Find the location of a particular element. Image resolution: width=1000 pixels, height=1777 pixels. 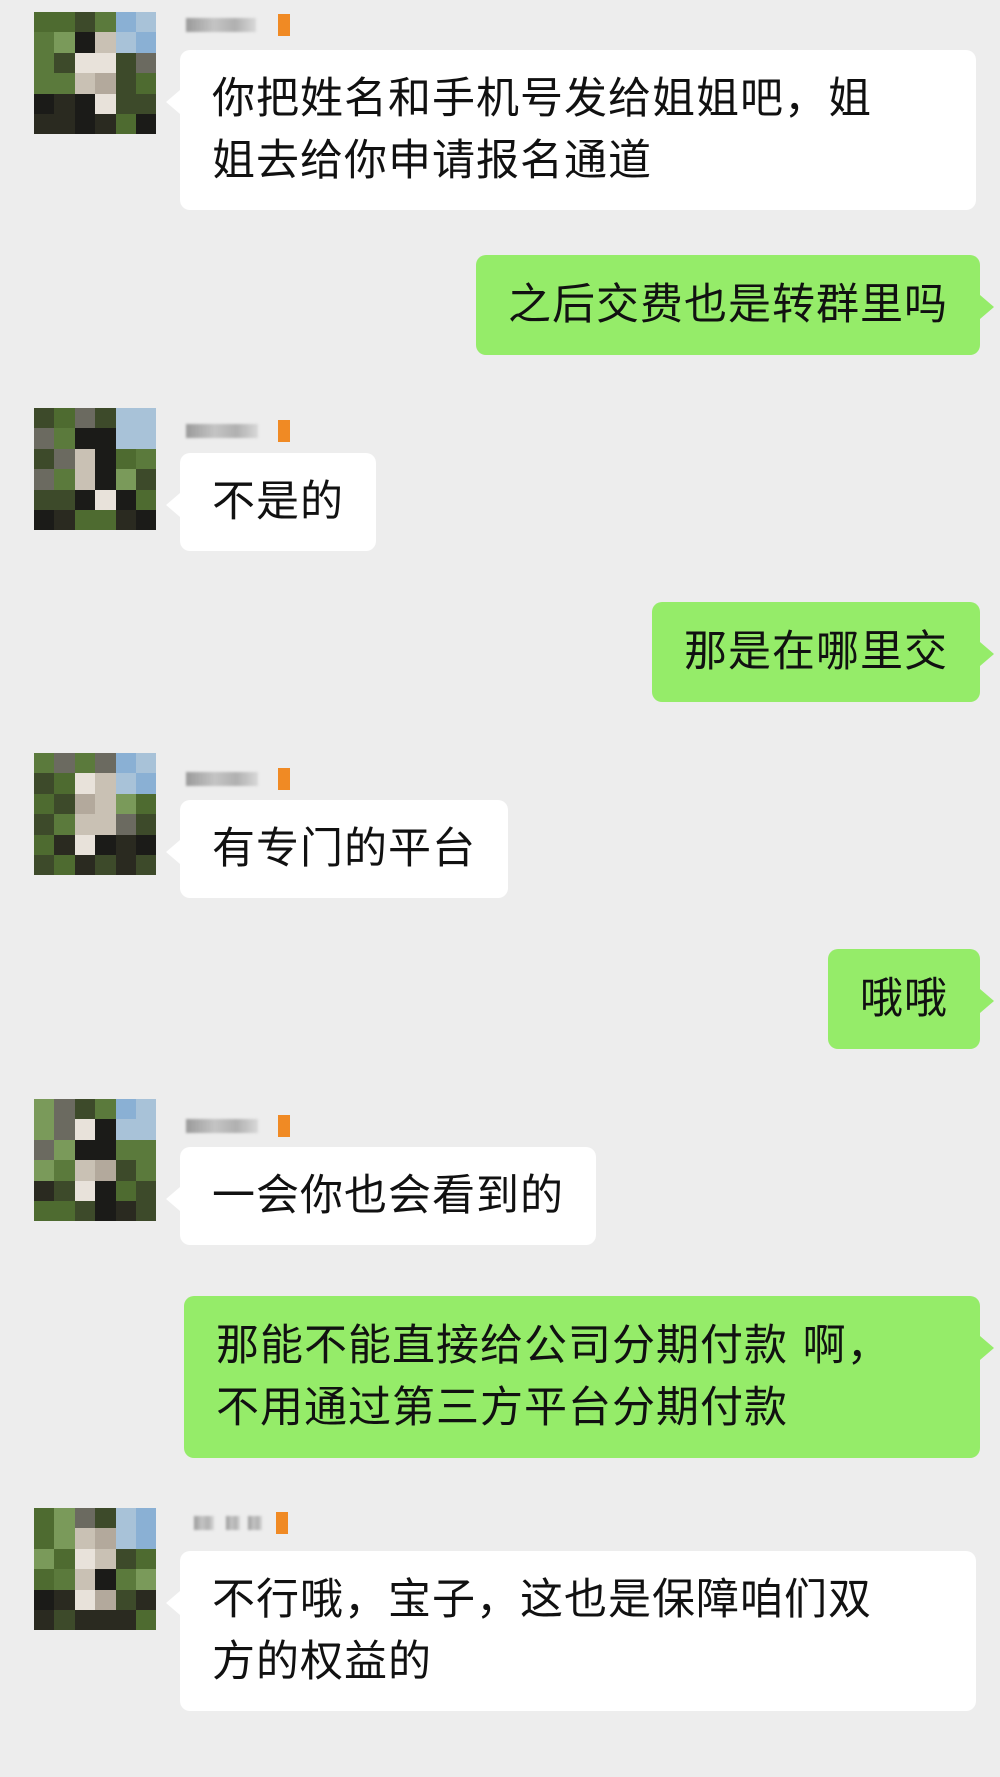

incoming-message: 你把姓名和手机号发给姐姐吧，姐 姐去给你申请报名通道 is located at coordinates (571, 130).